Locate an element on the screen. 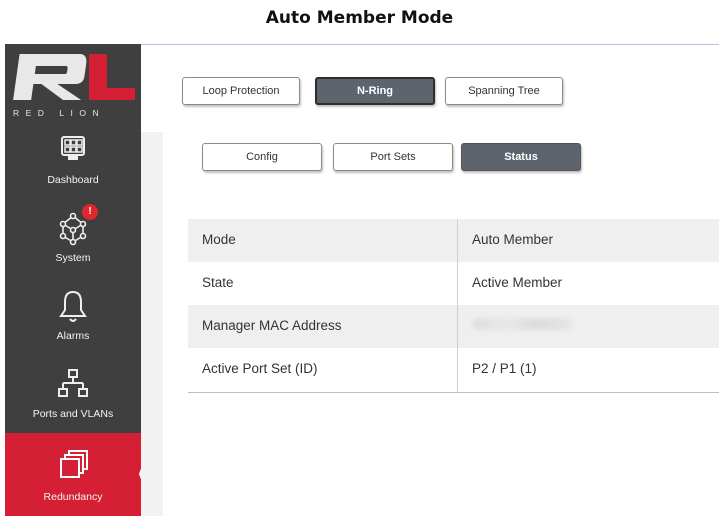 This screenshot has width=719, height=516. column-divider is located at coordinates (457, 305).